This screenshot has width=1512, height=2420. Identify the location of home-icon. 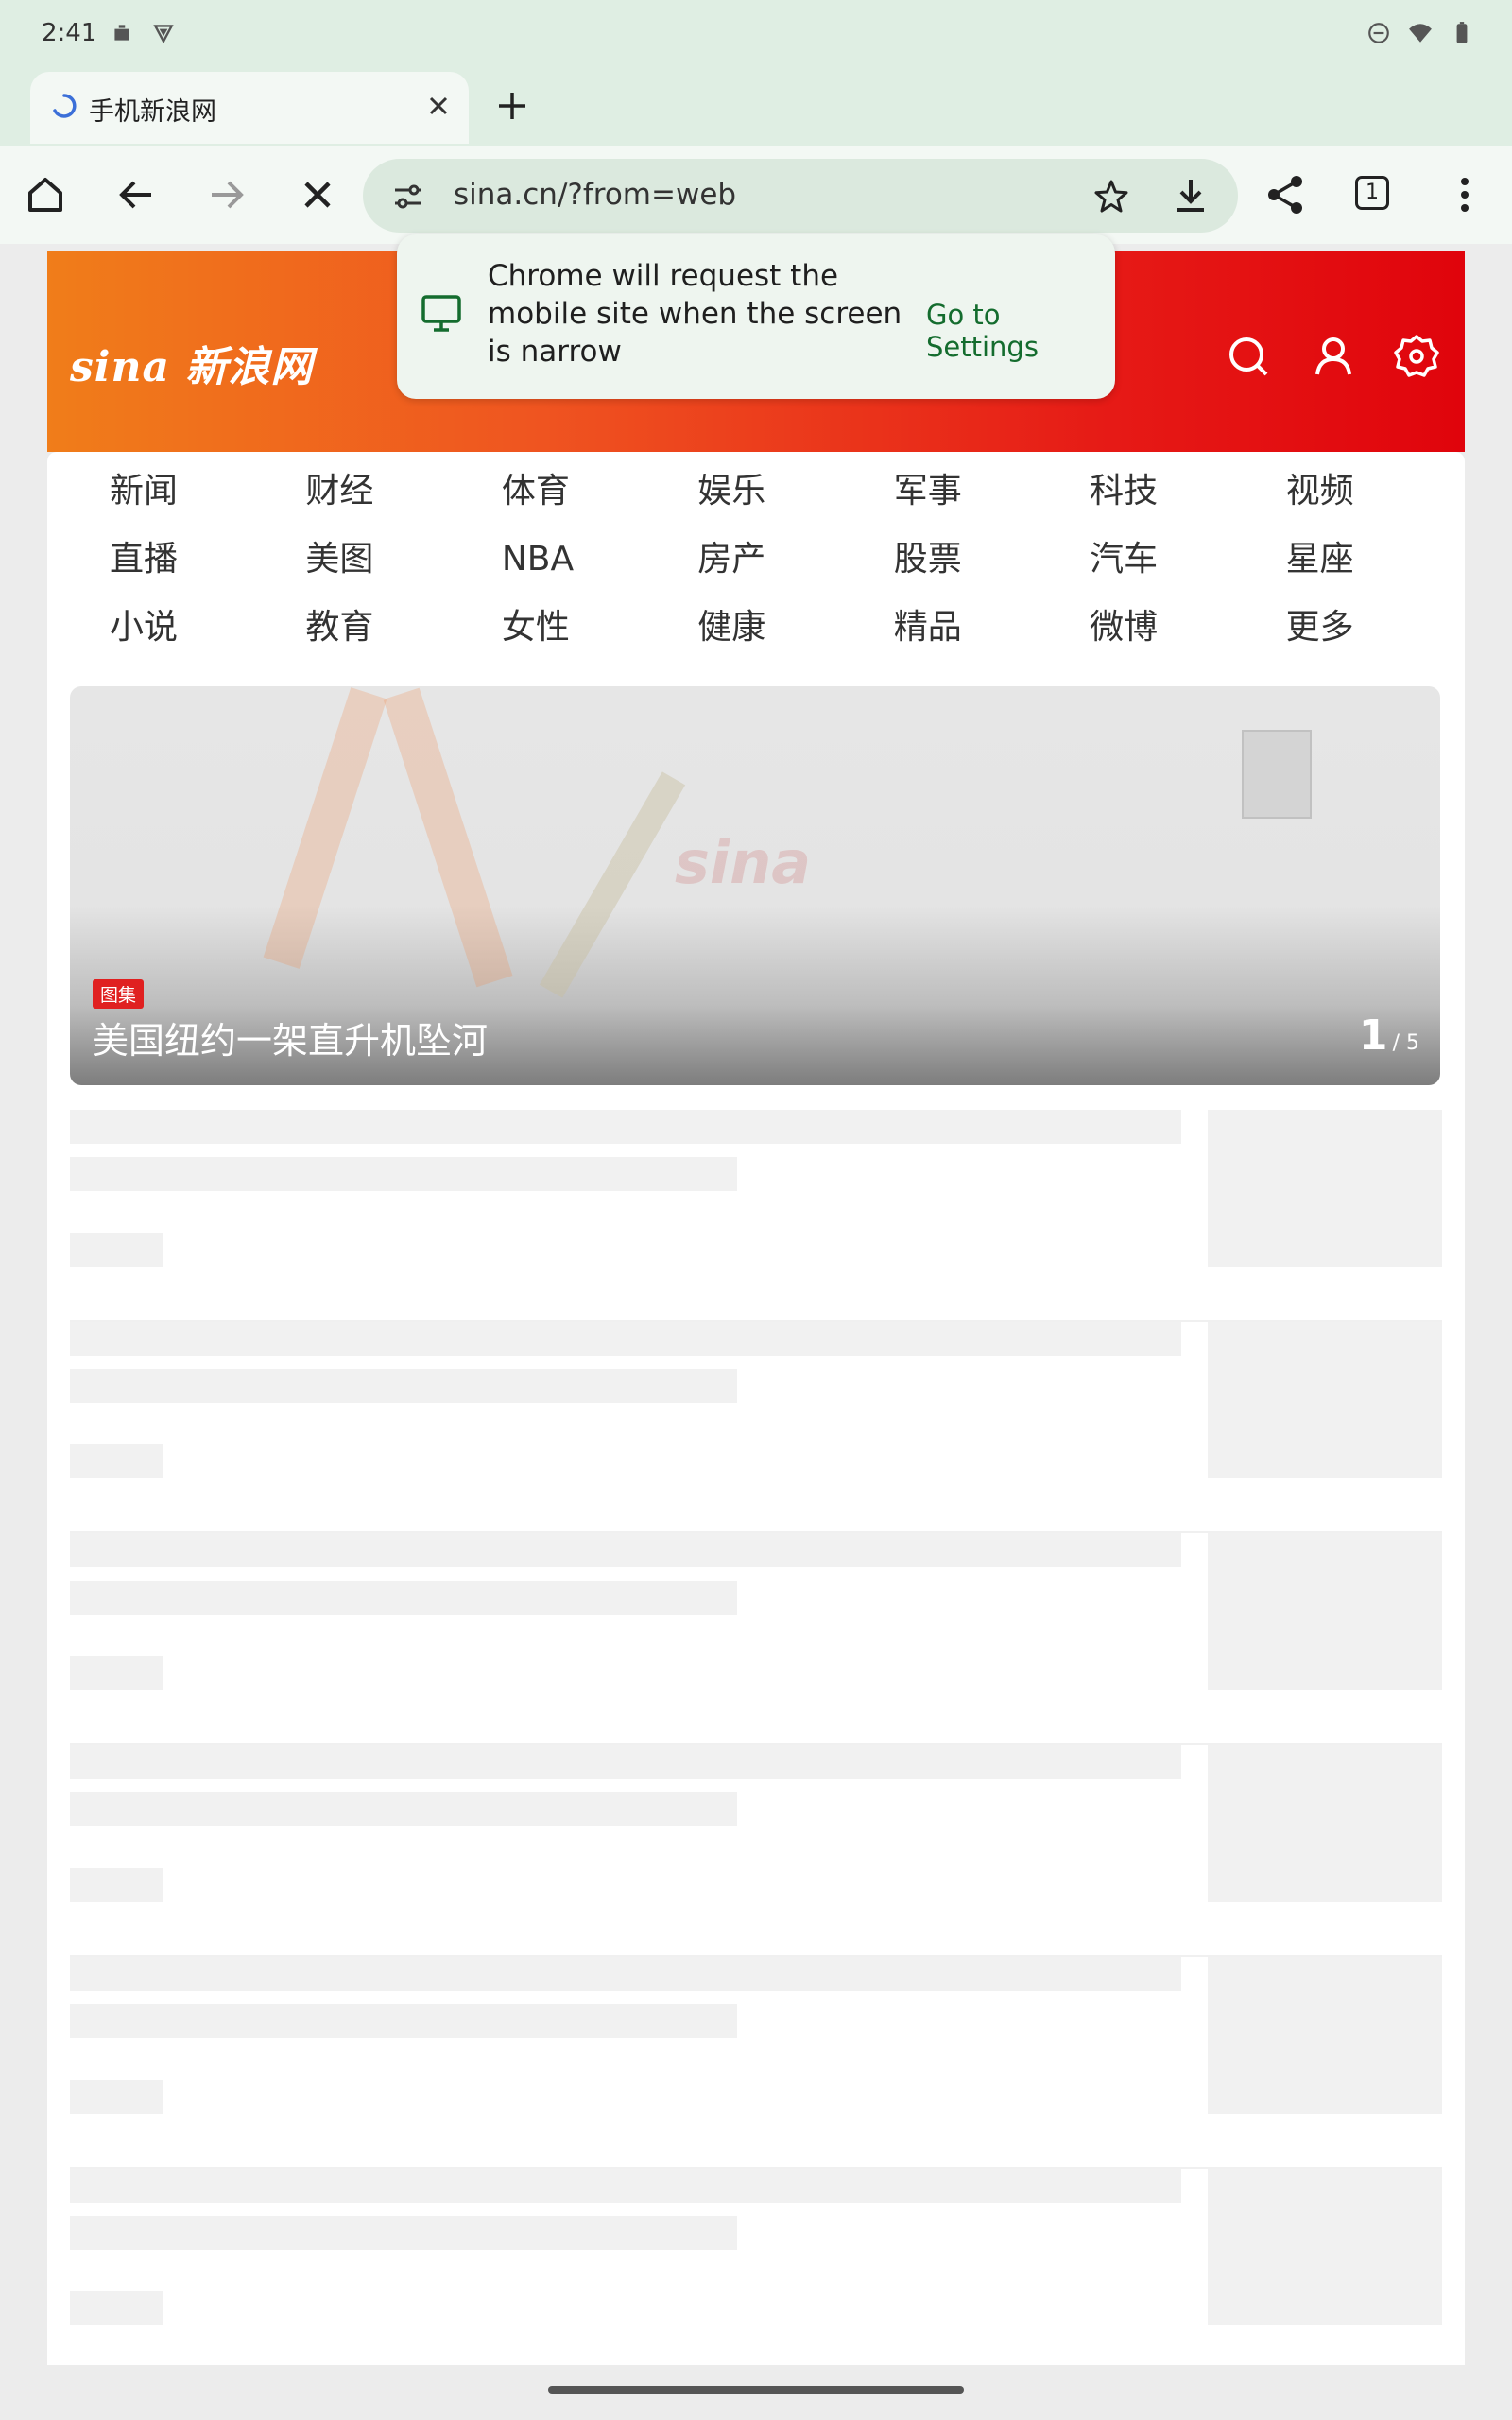
(45, 194).